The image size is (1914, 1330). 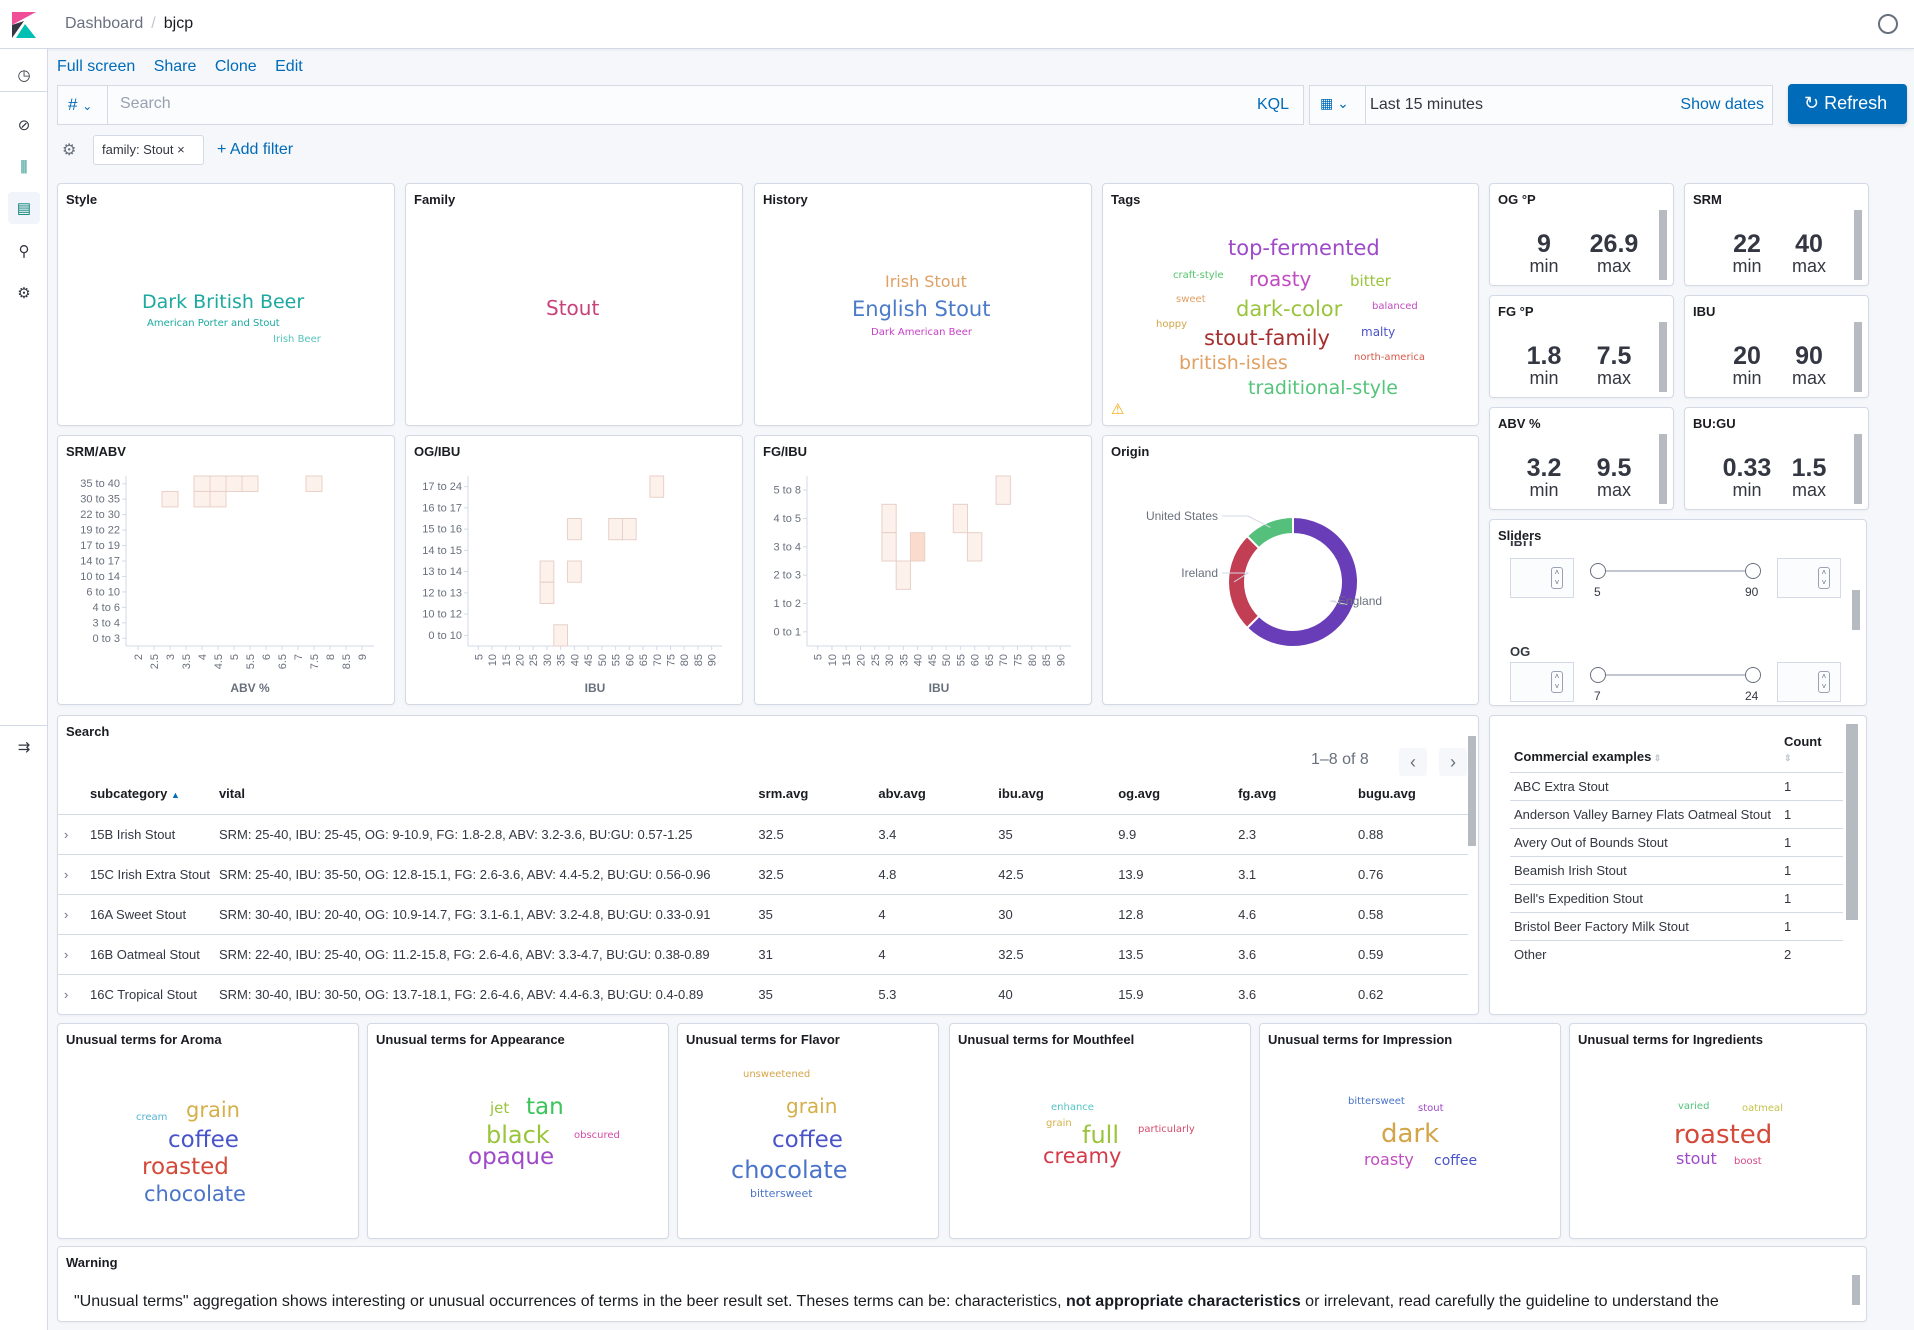 I want to click on cloud-term: tan, so click(x=545, y=1107).